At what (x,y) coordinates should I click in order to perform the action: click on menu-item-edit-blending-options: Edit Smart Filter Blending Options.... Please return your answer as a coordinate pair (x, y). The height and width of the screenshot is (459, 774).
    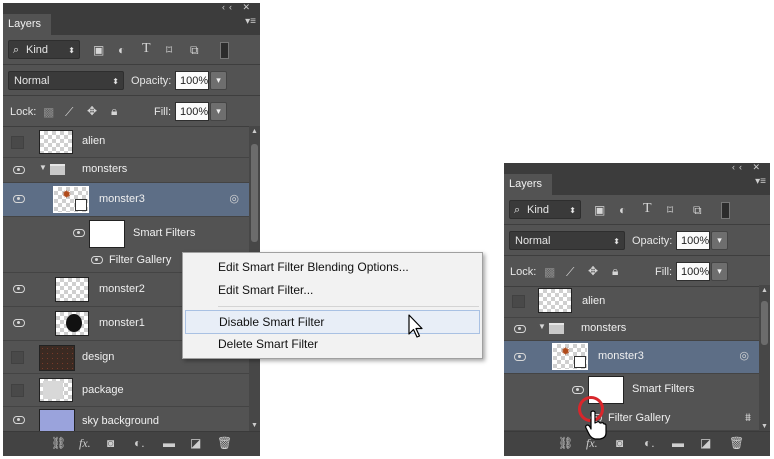
    Looking at the image, I should click on (332, 267).